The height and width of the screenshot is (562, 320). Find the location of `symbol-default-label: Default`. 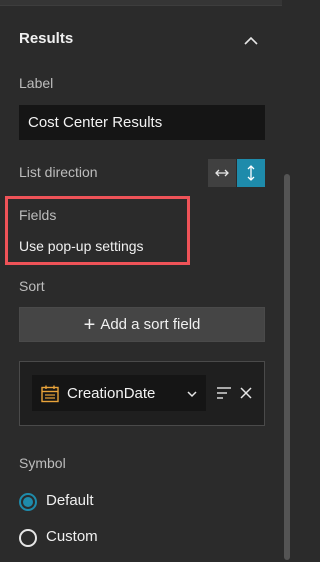

symbol-default-label: Default is located at coordinates (70, 500).